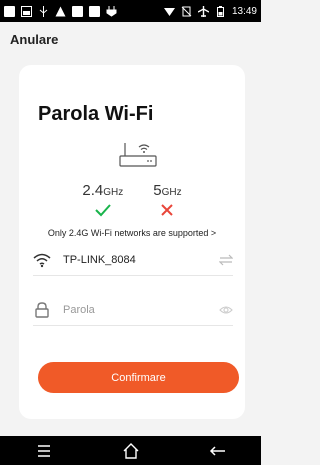 This screenshot has height=465, width=320. What do you see at coordinates (103, 190) in the screenshot?
I see `band-2-4ghz-label: 2.4GHz` at bounding box center [103, 190].